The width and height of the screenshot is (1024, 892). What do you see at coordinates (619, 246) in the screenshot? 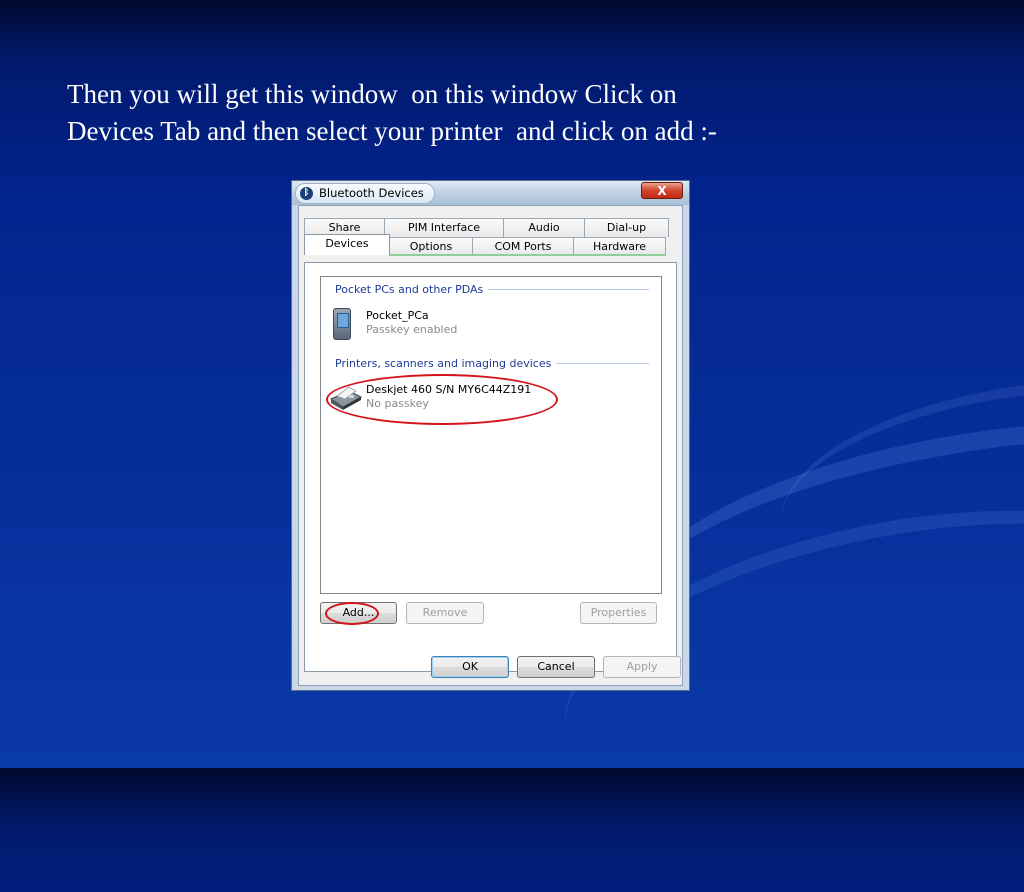
I see `tab-hardware: Hardware` at bounding box center [619, 246].